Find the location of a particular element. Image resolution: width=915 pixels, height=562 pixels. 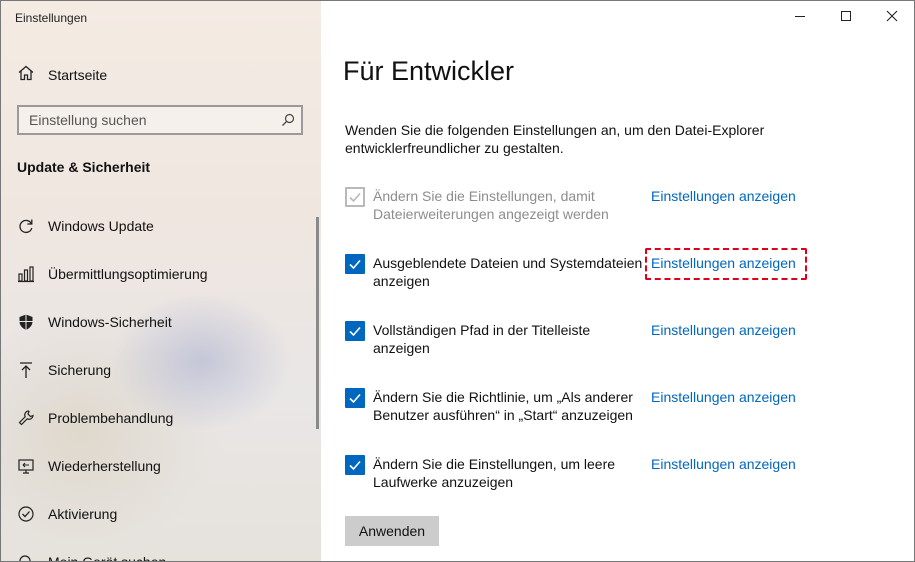

sidebar-item-windows-security: Windows-Sicherheit is located at coordinates (162, 322).